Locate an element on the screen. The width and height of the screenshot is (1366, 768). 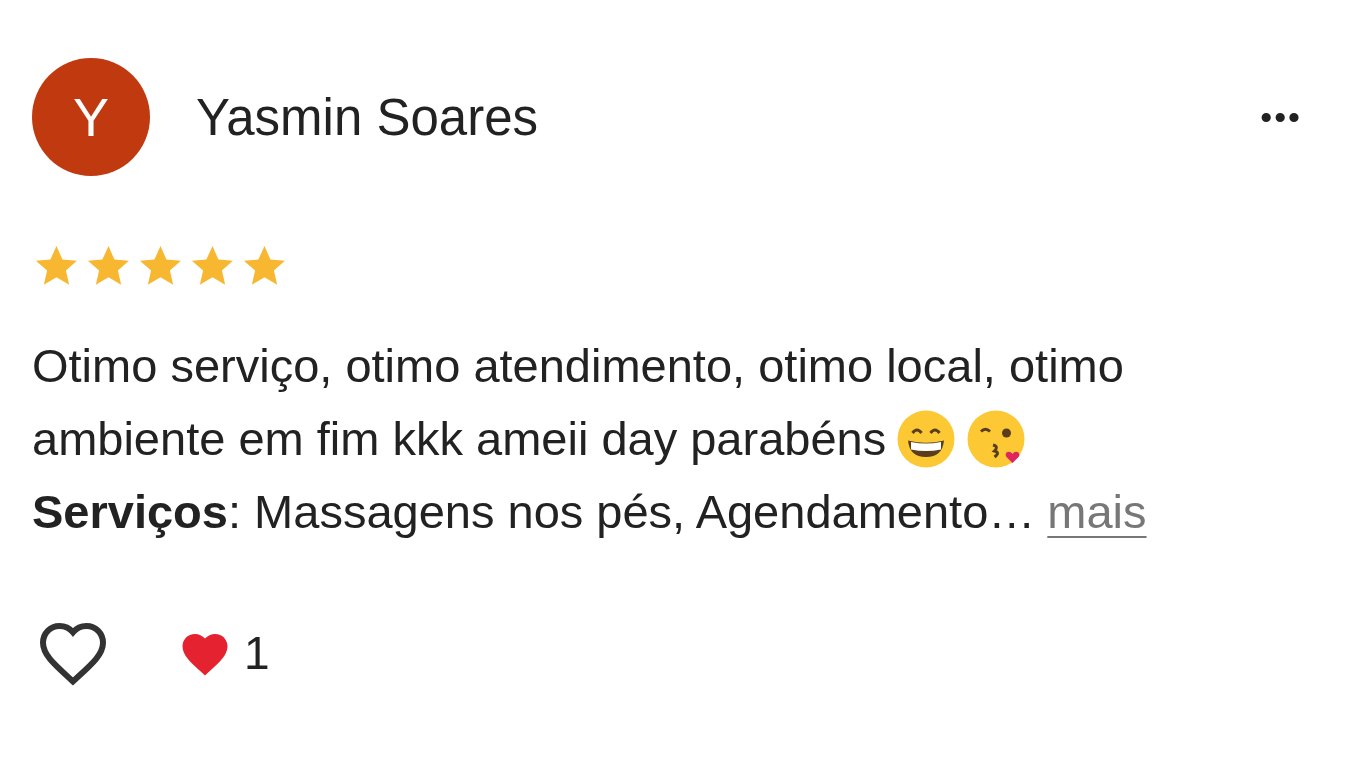
review-text: Otimo serviço, otimo atendimento, otimo local, otimo is located at coordinates (578, 366).